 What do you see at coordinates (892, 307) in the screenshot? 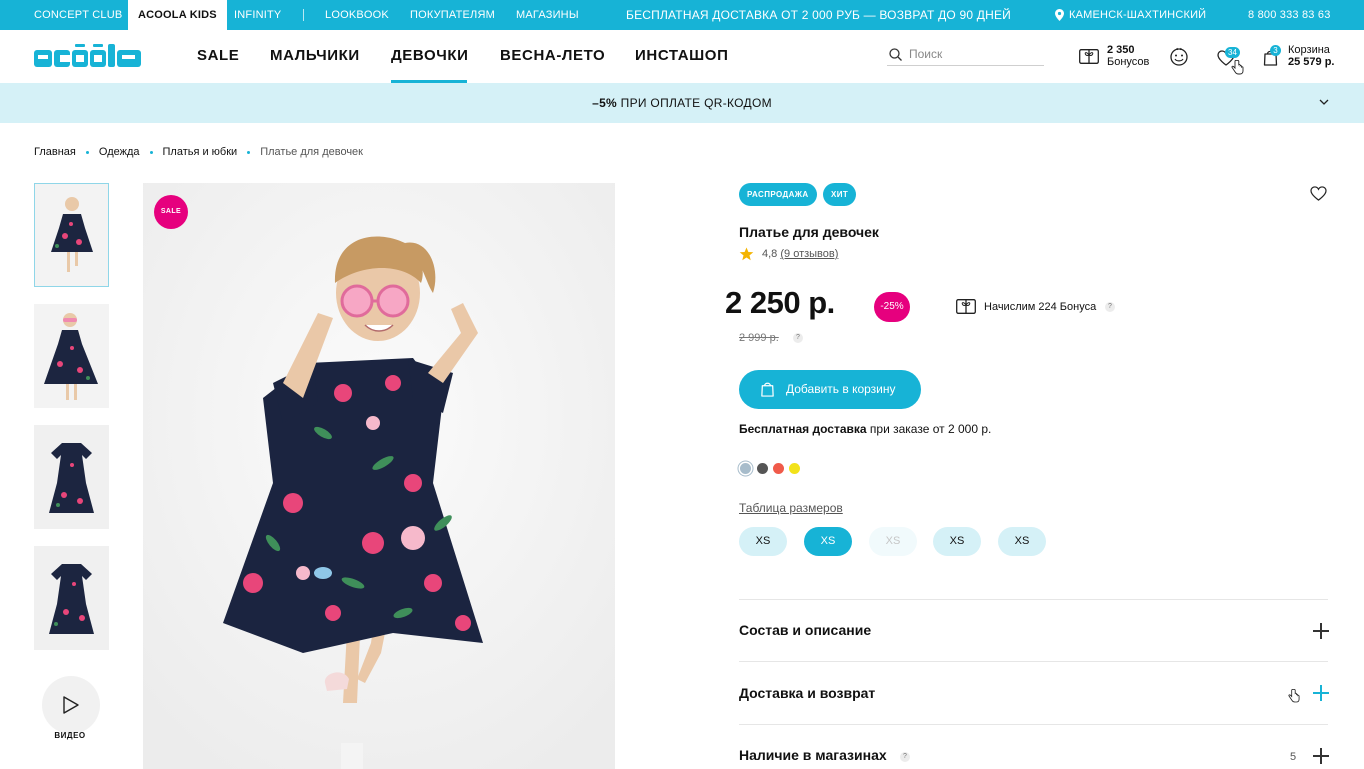
I see `discount-badge: -25%` at bounding box center [892, 307].